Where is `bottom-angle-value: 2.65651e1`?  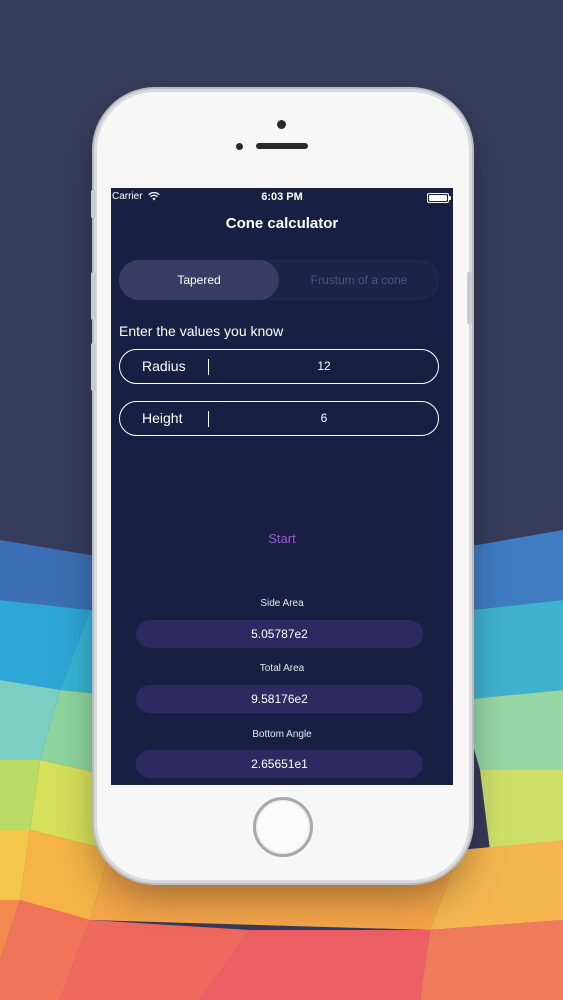
bottom-angle-value: 2.65651e1 is located at coordinates (279, 764).